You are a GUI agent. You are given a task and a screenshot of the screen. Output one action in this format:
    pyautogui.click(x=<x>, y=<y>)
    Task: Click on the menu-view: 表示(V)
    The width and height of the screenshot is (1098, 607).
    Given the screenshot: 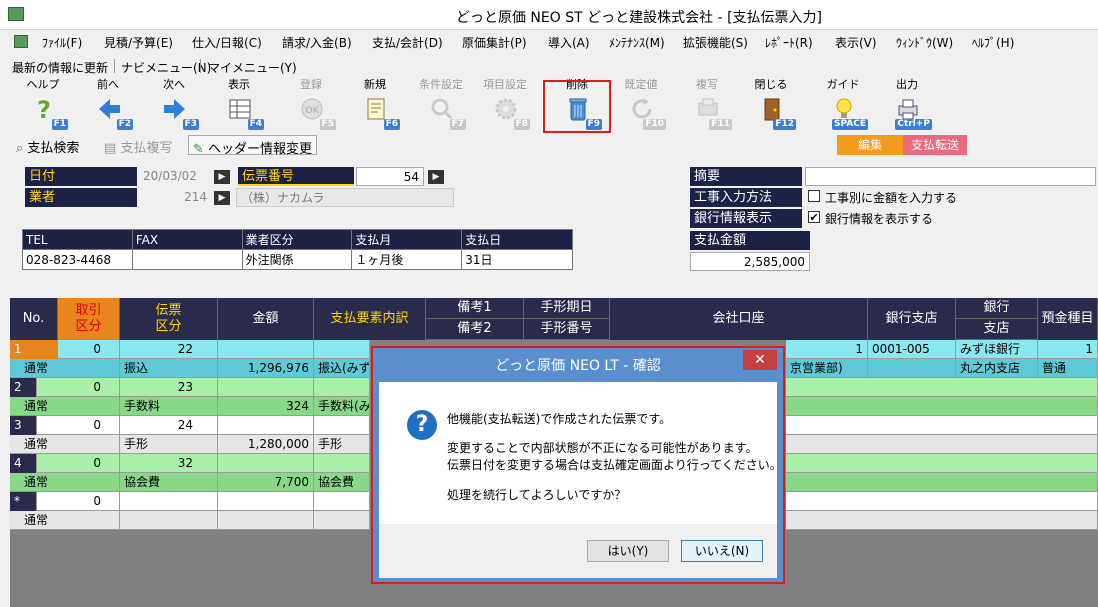 What is the action you would take?
    pyautogui.click(x=856, y=42)
    